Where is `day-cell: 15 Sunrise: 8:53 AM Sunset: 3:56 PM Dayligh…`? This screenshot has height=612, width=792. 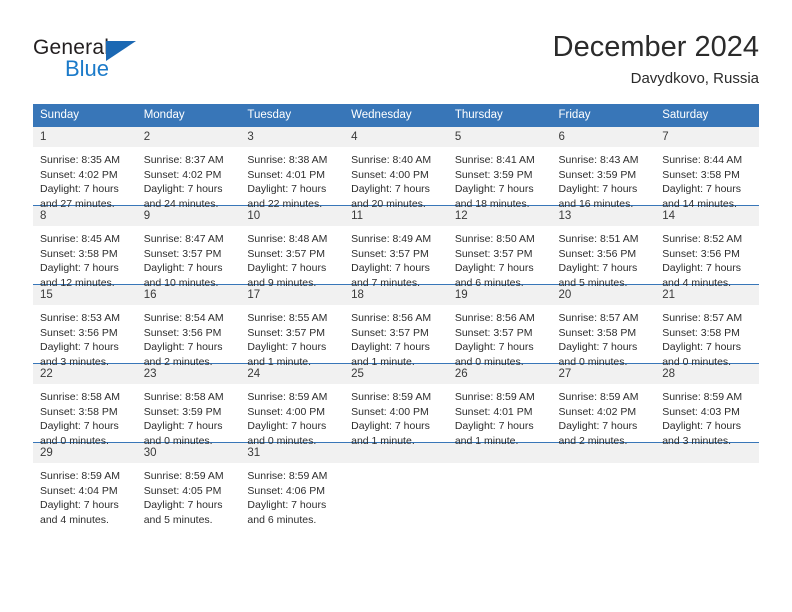 day-cell: 15 Sunrise: 8:53 AM Sunset: 3:56 PM Dayligh… is located at coordinates (85, 326).